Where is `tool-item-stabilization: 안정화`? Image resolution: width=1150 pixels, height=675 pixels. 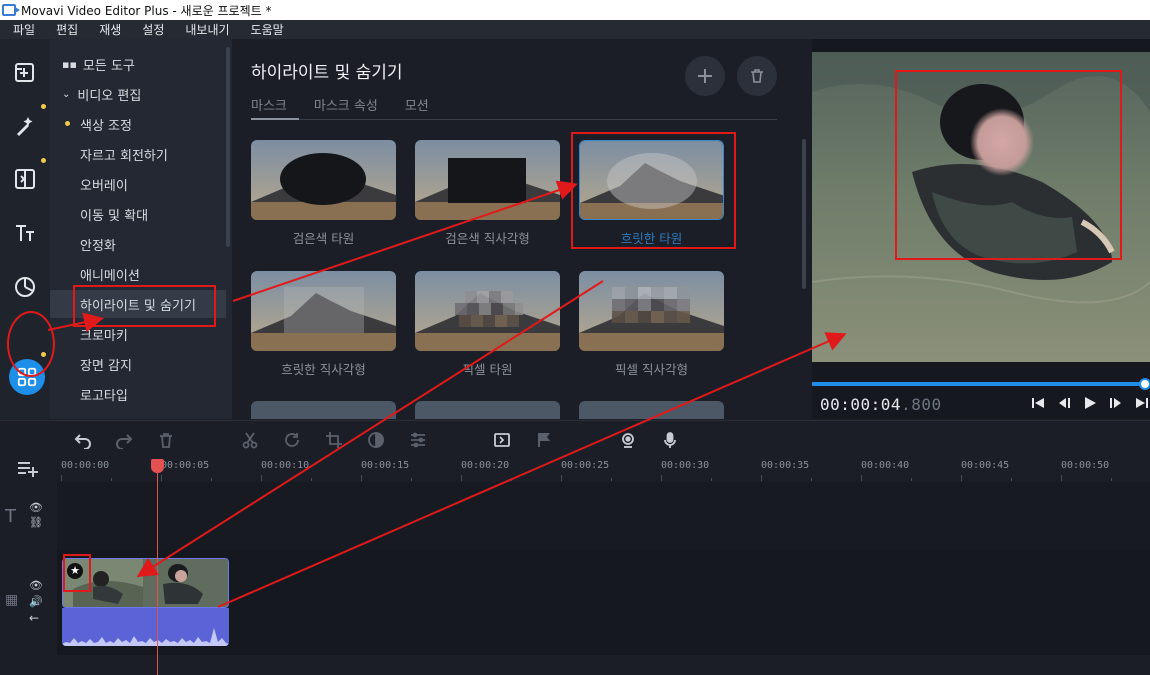 tool-item-stabilization: 안정화 is located at coordinates (138, 244).